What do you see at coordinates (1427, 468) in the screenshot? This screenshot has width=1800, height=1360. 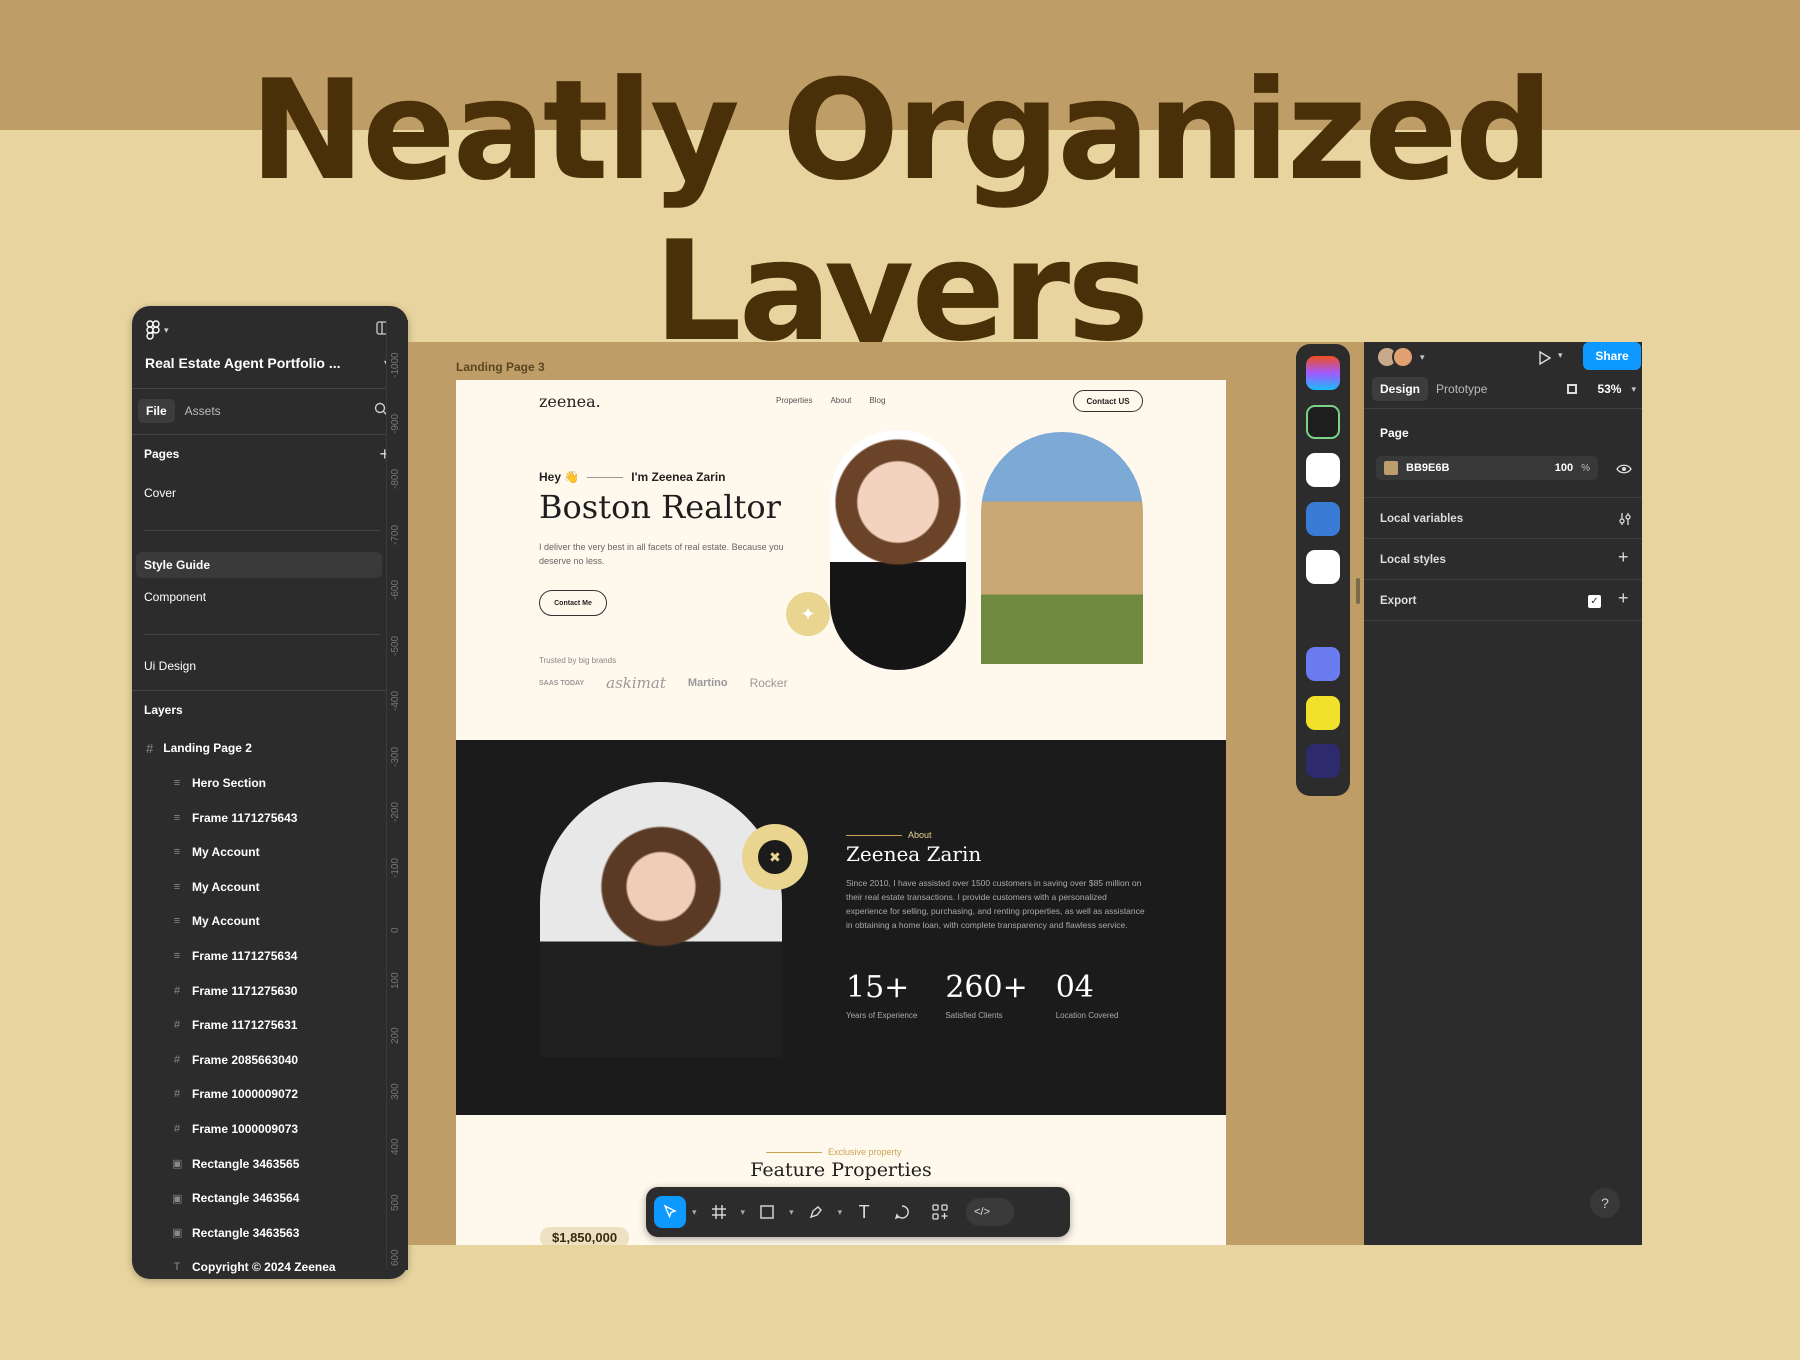 I see `page-color-value: BB9E6B` at bounding box center [1427, 468].